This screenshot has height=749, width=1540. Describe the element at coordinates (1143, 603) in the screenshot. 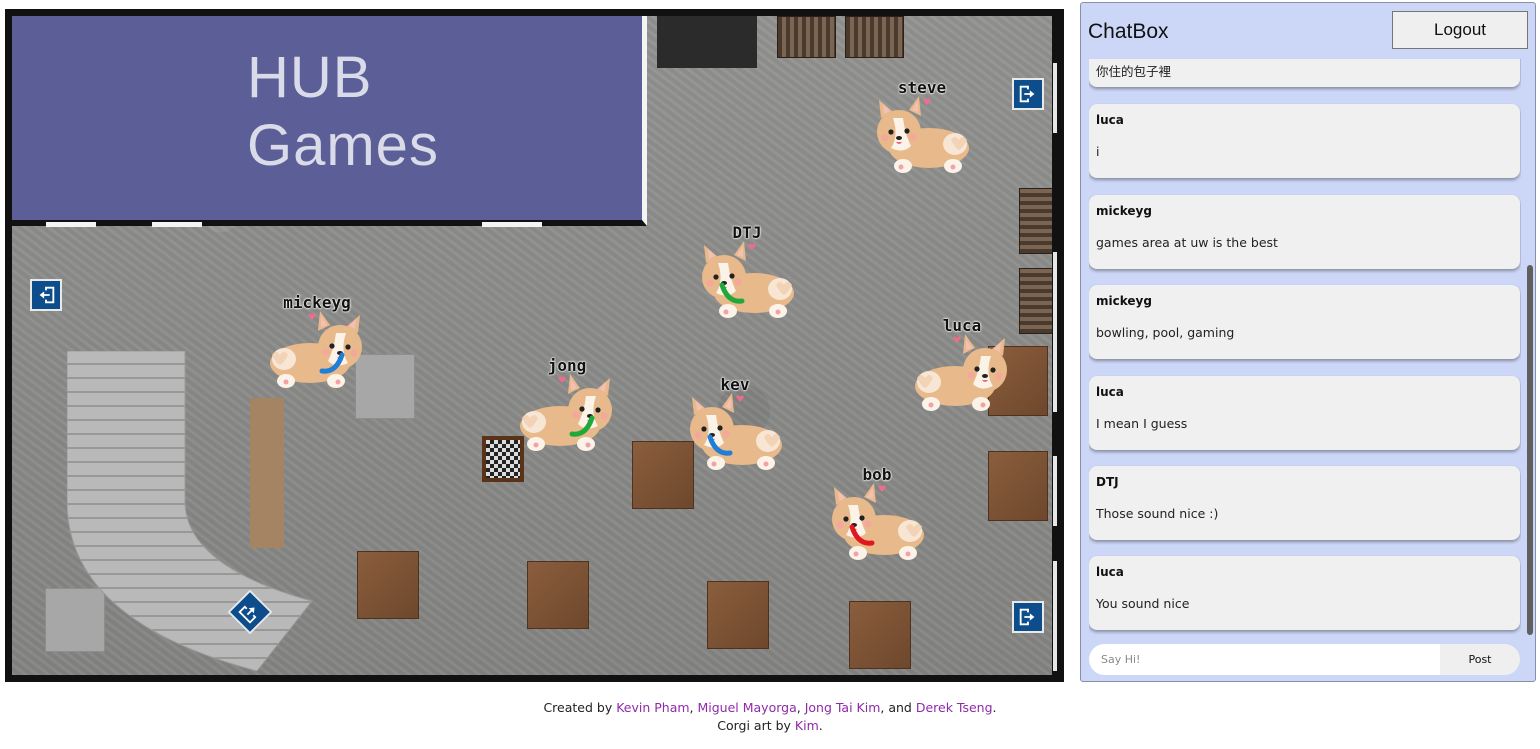

I see `message-text: You sound nice` at that location.